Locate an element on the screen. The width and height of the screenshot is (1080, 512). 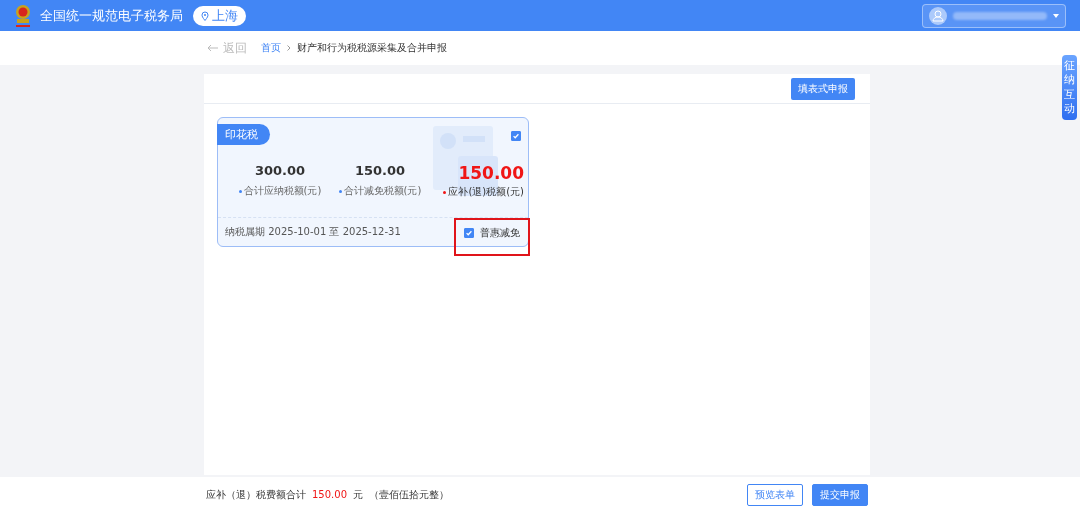
amount-value: 300.00 is located at coordinates (280, 170).